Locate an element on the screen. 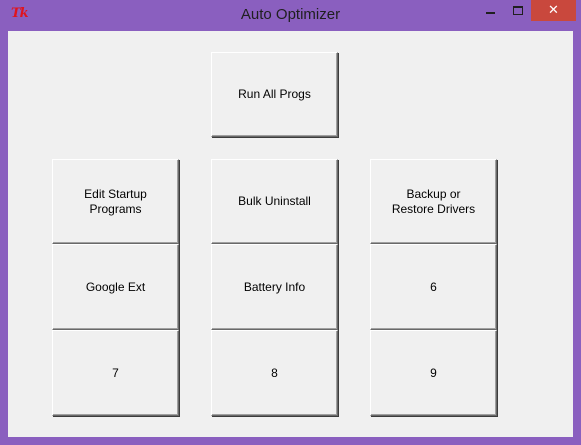 This screenshot has height=445, width=581. close-button: ✕ is located at coordinates (553, 10).